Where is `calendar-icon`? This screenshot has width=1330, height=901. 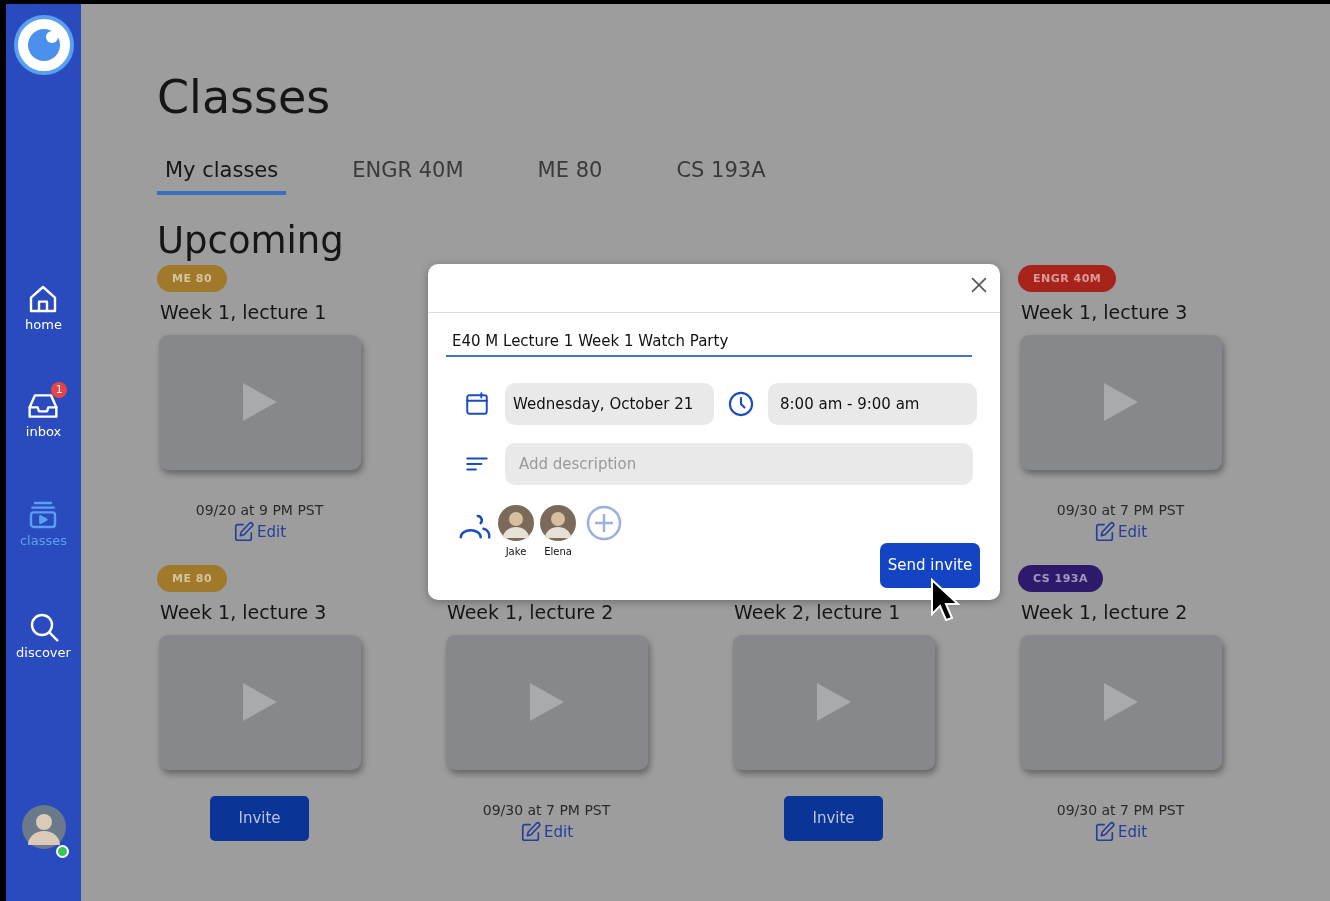
calendar-icon is located at coordinates (477, 403).